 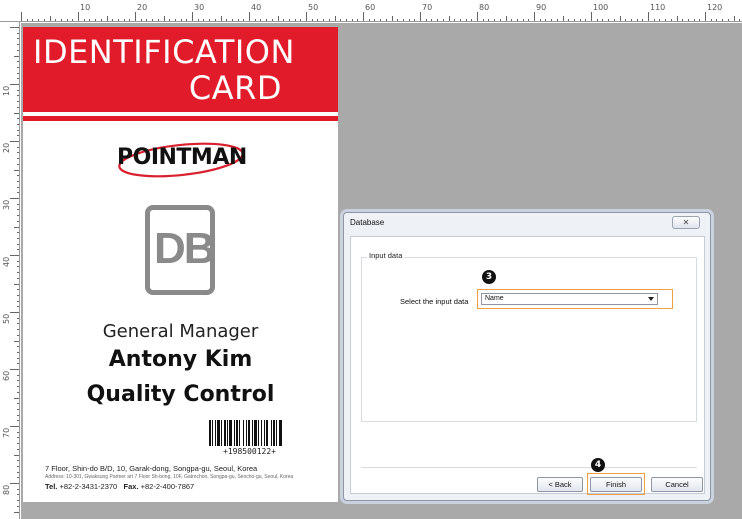 What do you see at coordinates (180, 118) in the screenshot?
I see `card-stripe` at bounding box center [180, 118].